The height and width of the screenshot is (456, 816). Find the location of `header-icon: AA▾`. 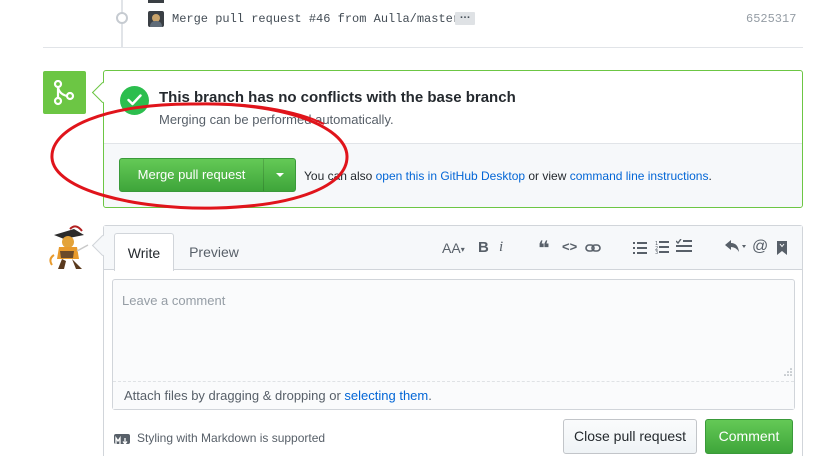

header-icon: AA▾ is located at coordinates (453, 249).